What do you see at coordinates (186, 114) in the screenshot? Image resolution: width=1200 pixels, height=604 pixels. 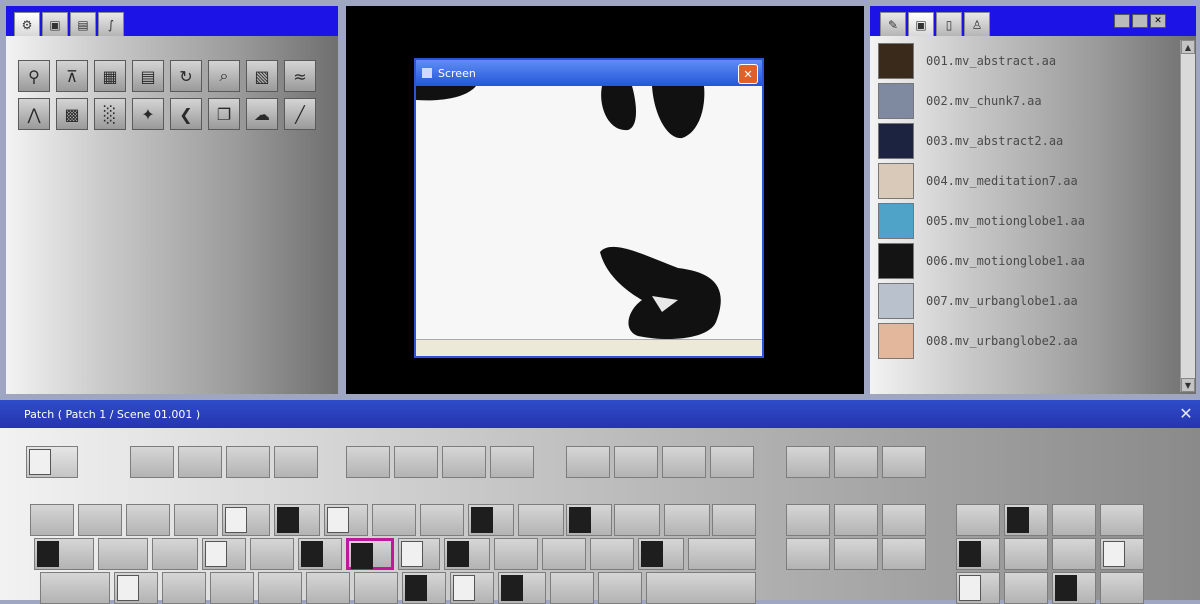 I see `chevron-tool-button: ❮` at bounding box center [186, 114].